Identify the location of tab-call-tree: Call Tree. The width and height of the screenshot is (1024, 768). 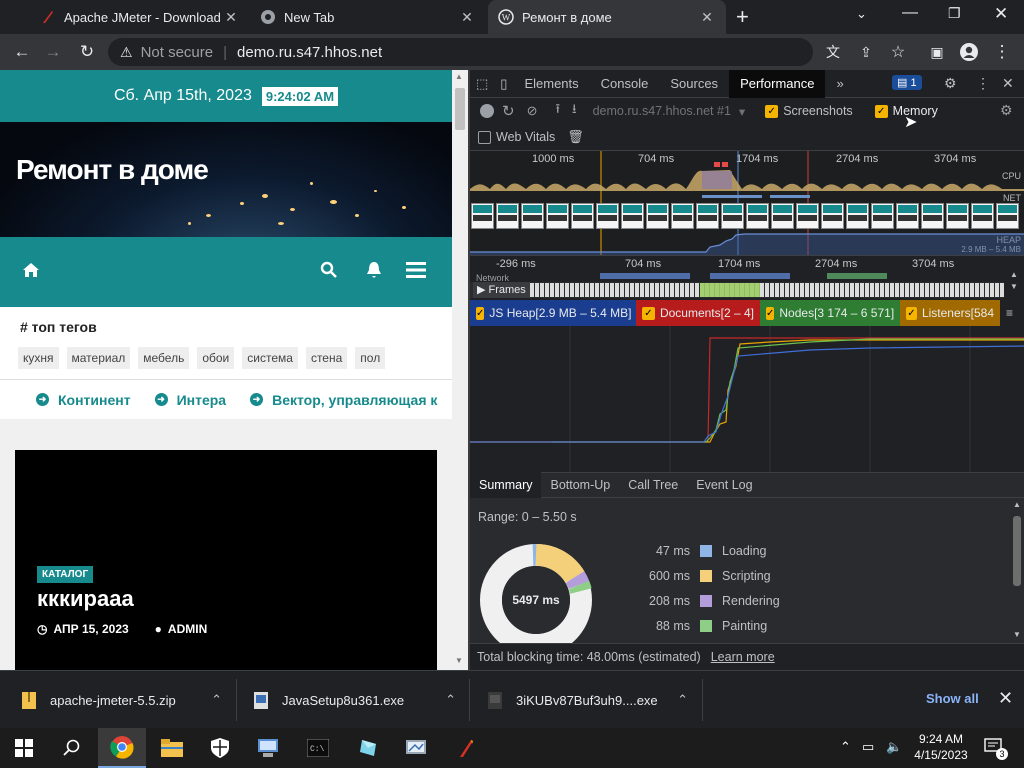
(653, 485).